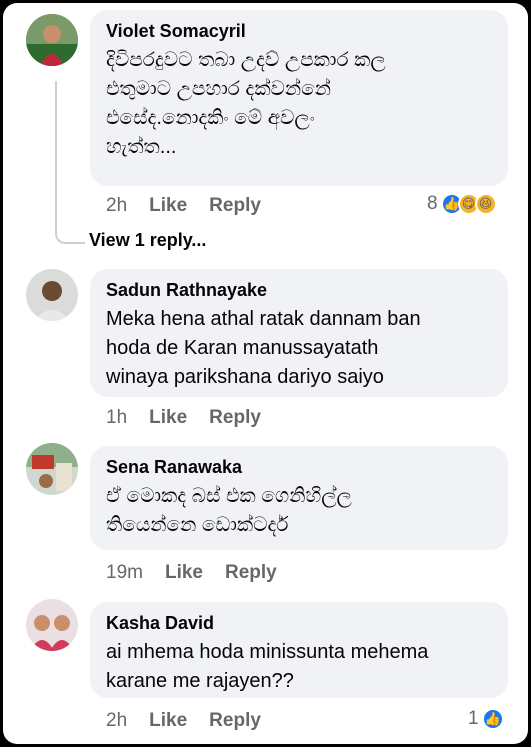 Image resolution: width=531 pixels, height=747 pixels. I want to click on comment-author: Sena Ranawaka, so click(299, 467).